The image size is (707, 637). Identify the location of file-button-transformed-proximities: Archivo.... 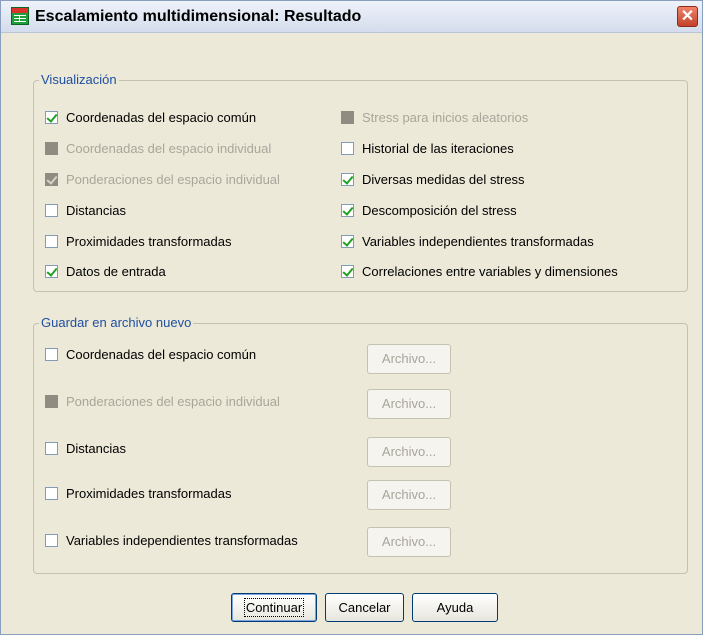
(409, 495).